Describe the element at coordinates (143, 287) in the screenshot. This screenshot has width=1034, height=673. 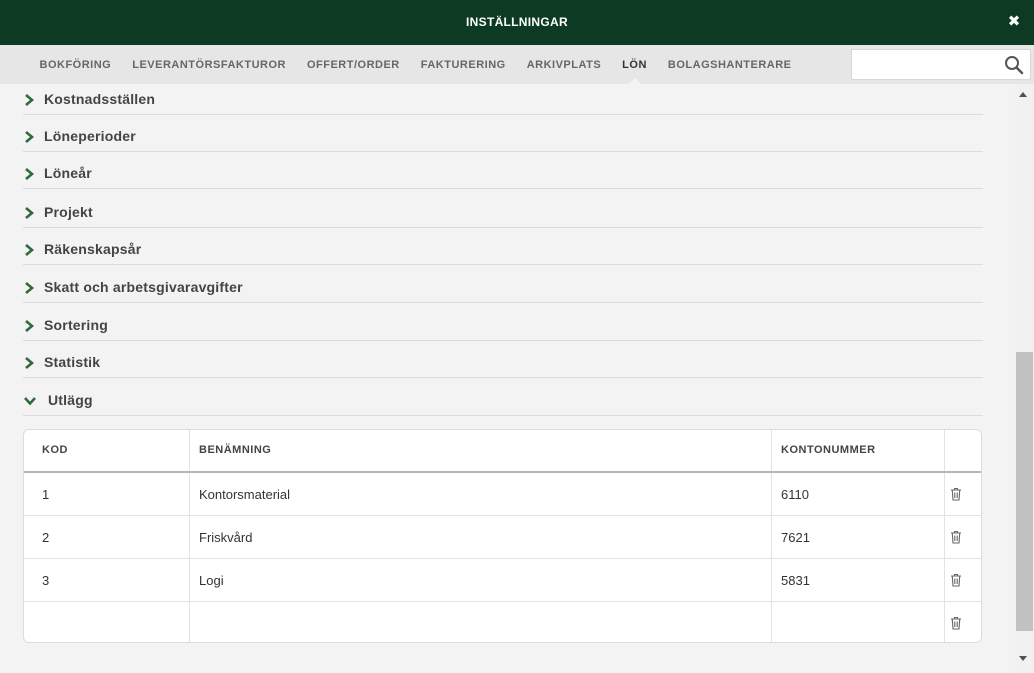
I see `section-label: Skatt och arbetsgivaravgifter` at that location.